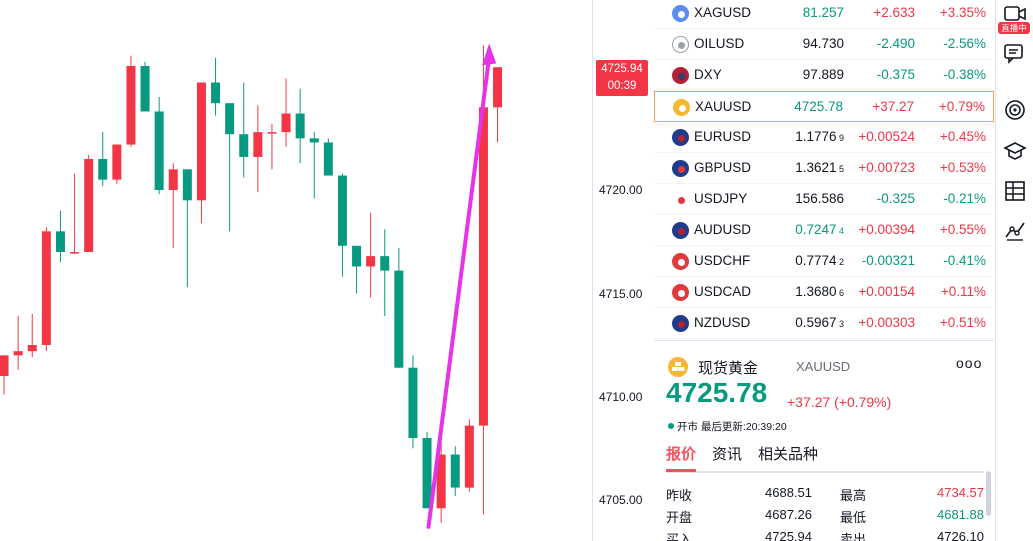  What do you see at coordinates (824, 261) in the screenshot?
I see `watchlist-row: USDCHF 0.7774 2 -0.00321 -0.41%` at bounding box center [824, 261].